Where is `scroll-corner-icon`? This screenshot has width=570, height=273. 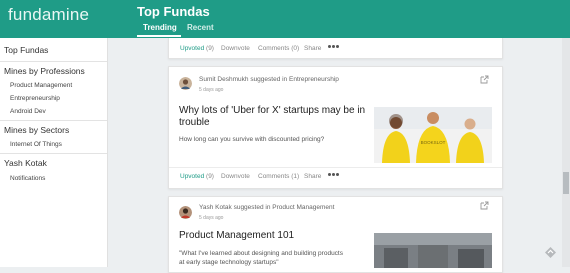
scroll-corner-icon is located at coordinates (550, 252).